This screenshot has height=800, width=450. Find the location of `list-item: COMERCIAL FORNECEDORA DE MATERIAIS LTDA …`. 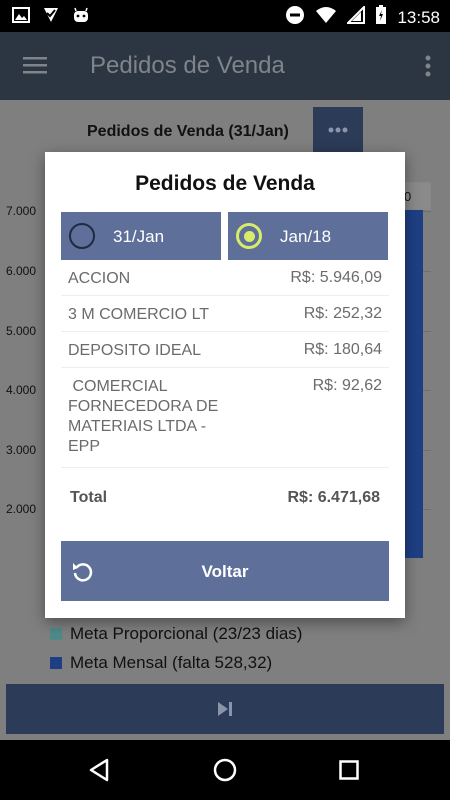

list-item: COMERCIAL FORNECEDORA DE MATERIAIS LTDA … is located at coordinates (225, 418).